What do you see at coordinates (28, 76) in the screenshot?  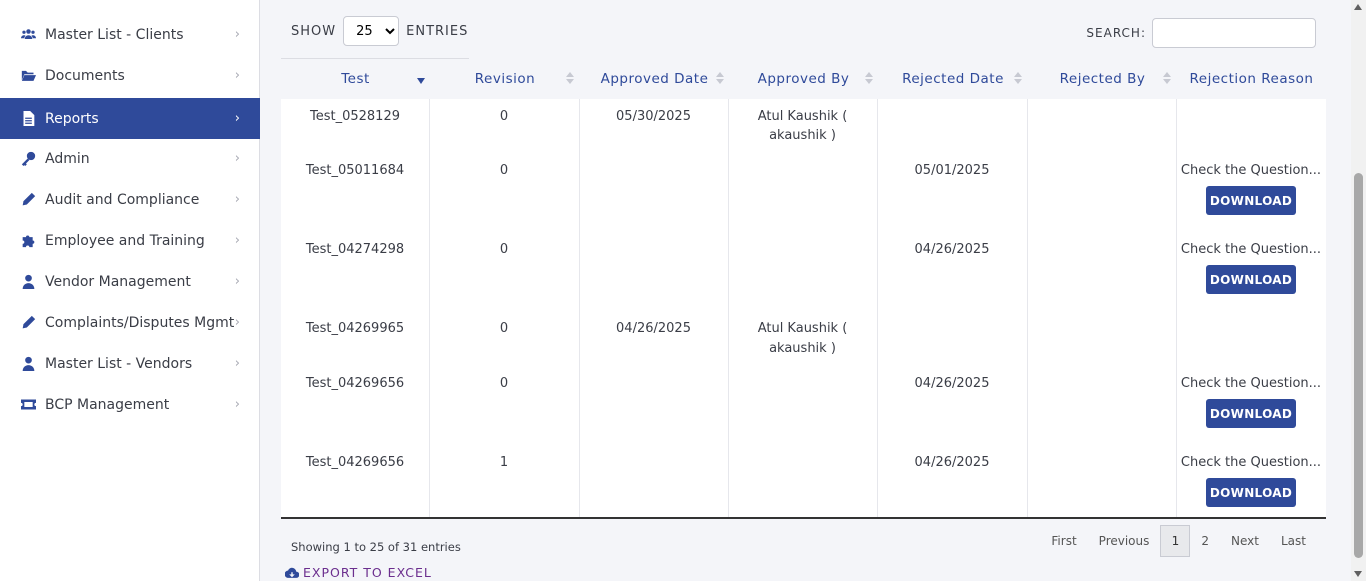 I see `folder-open-icon` at bounding box center [28, 76].